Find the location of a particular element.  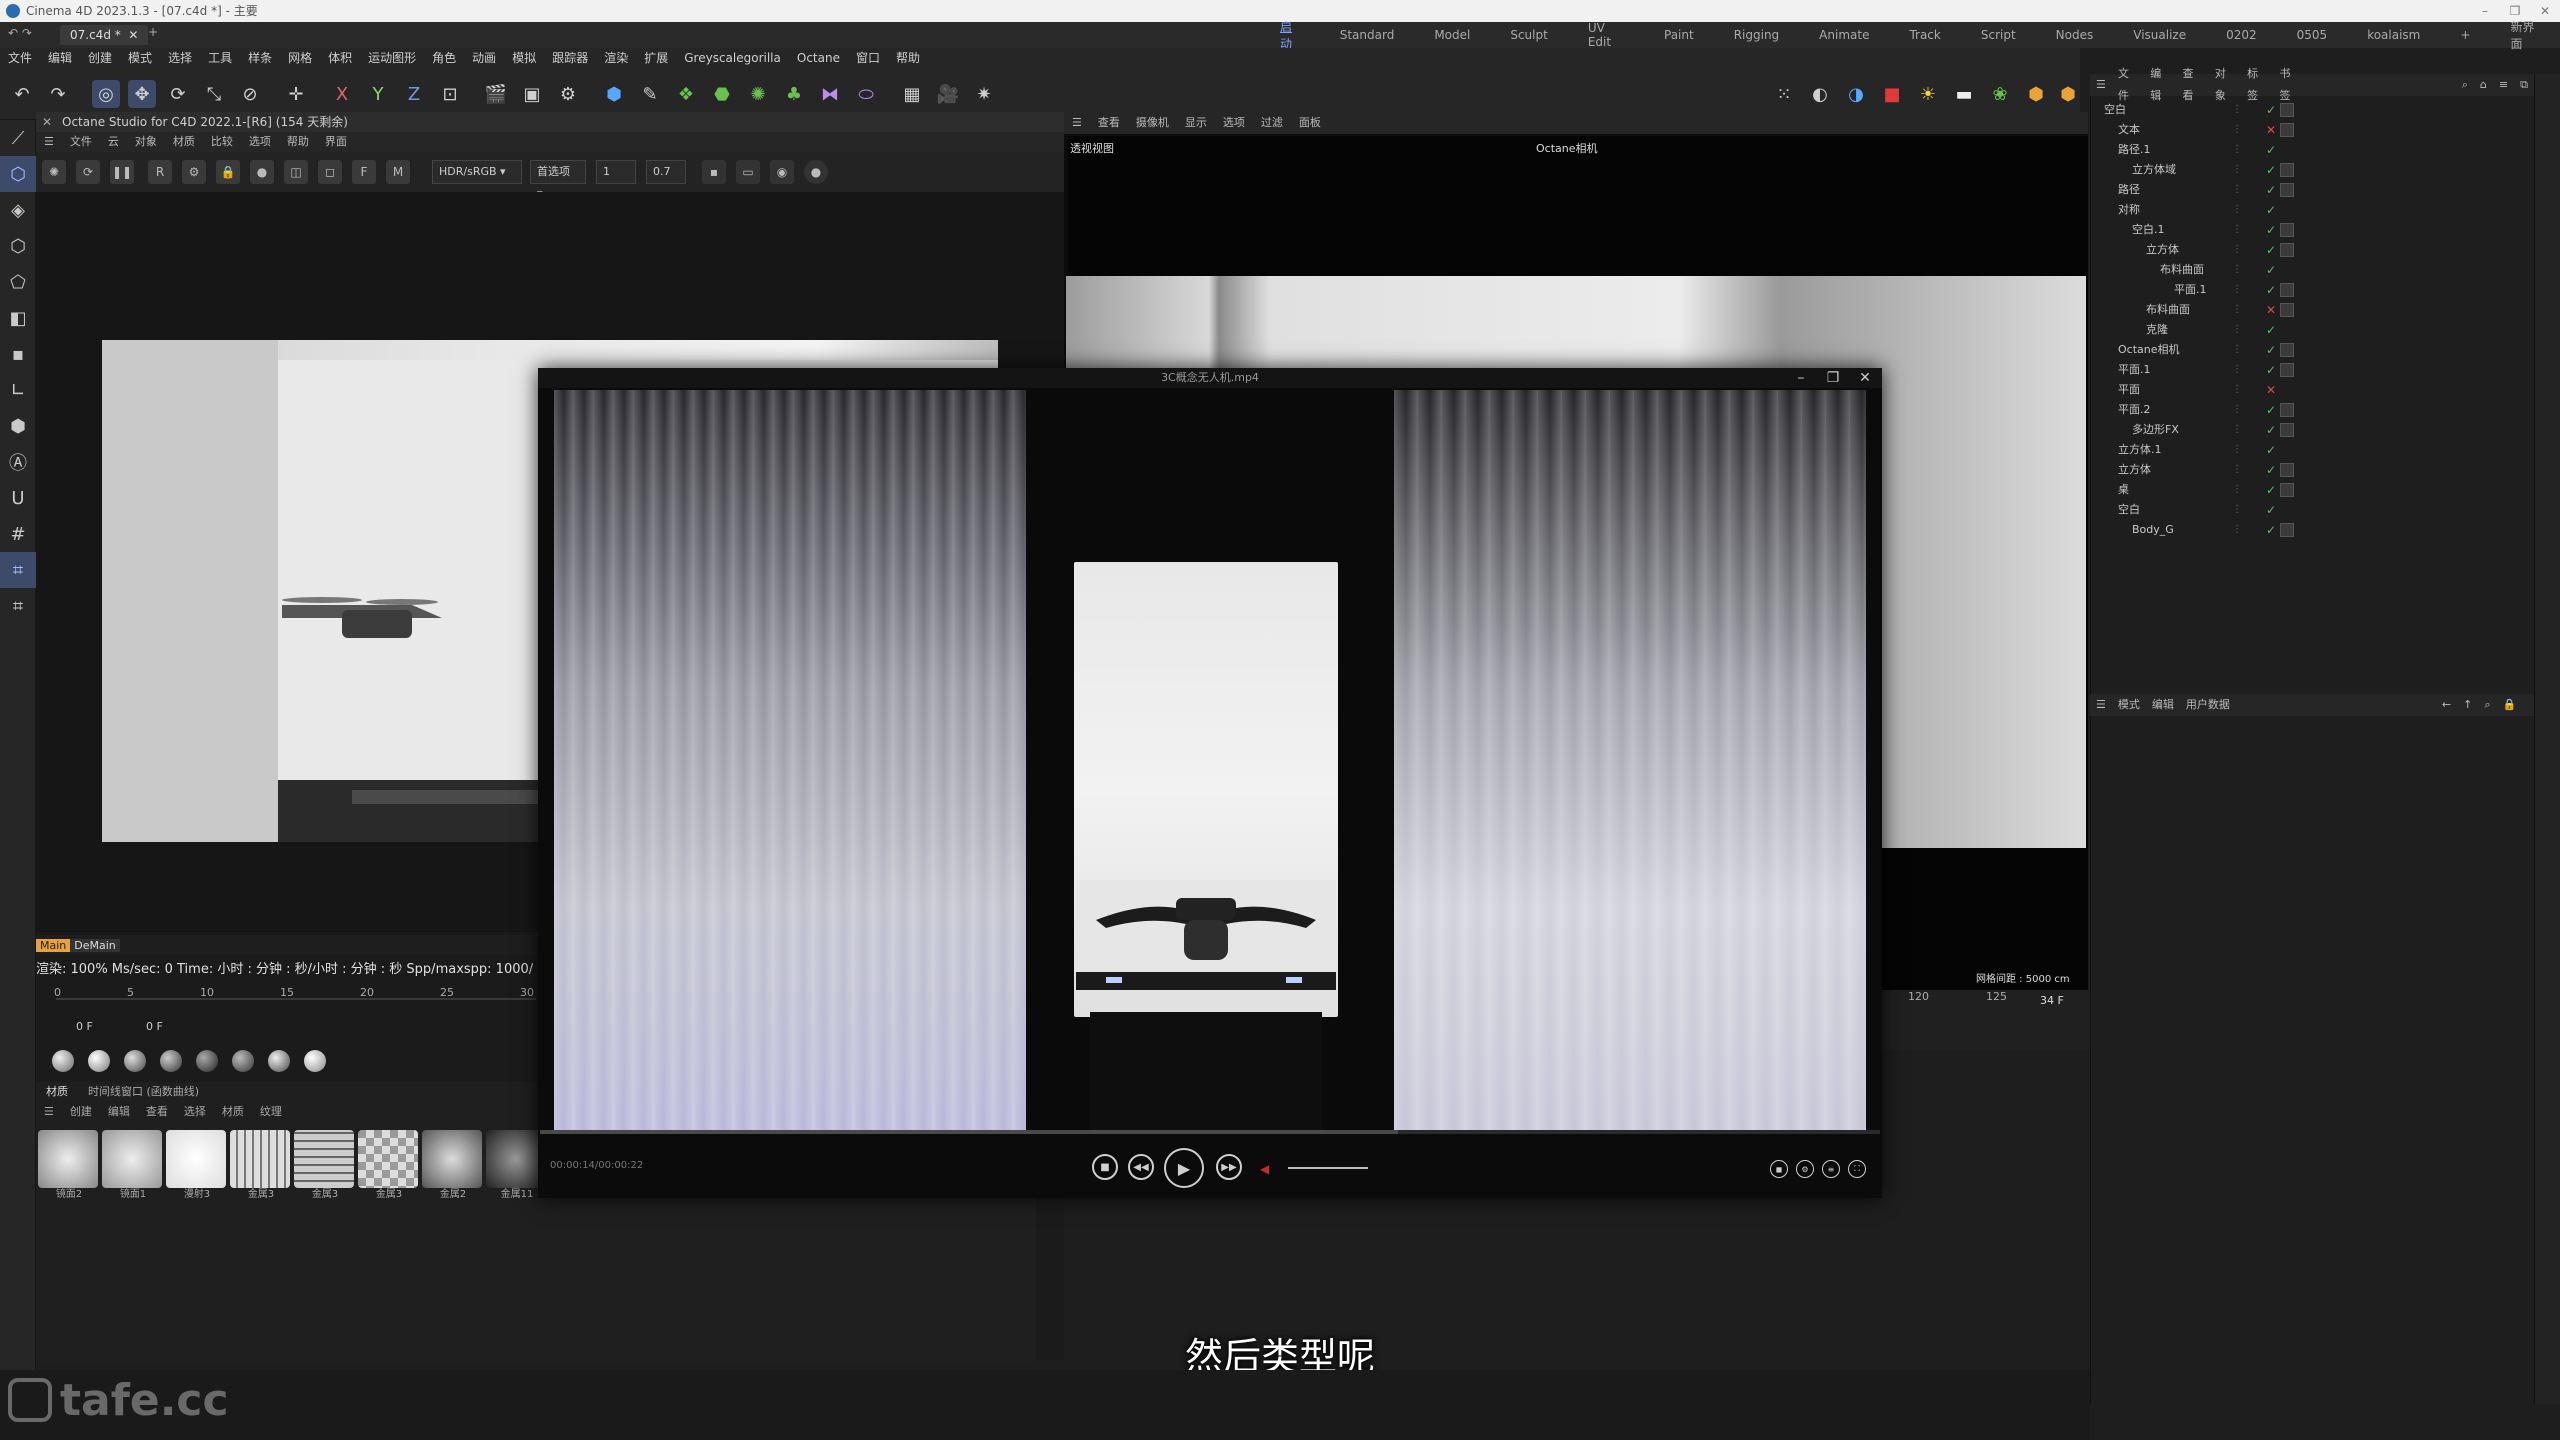

octane-menu-cloud: 云 is located at coordinates (113, 142).